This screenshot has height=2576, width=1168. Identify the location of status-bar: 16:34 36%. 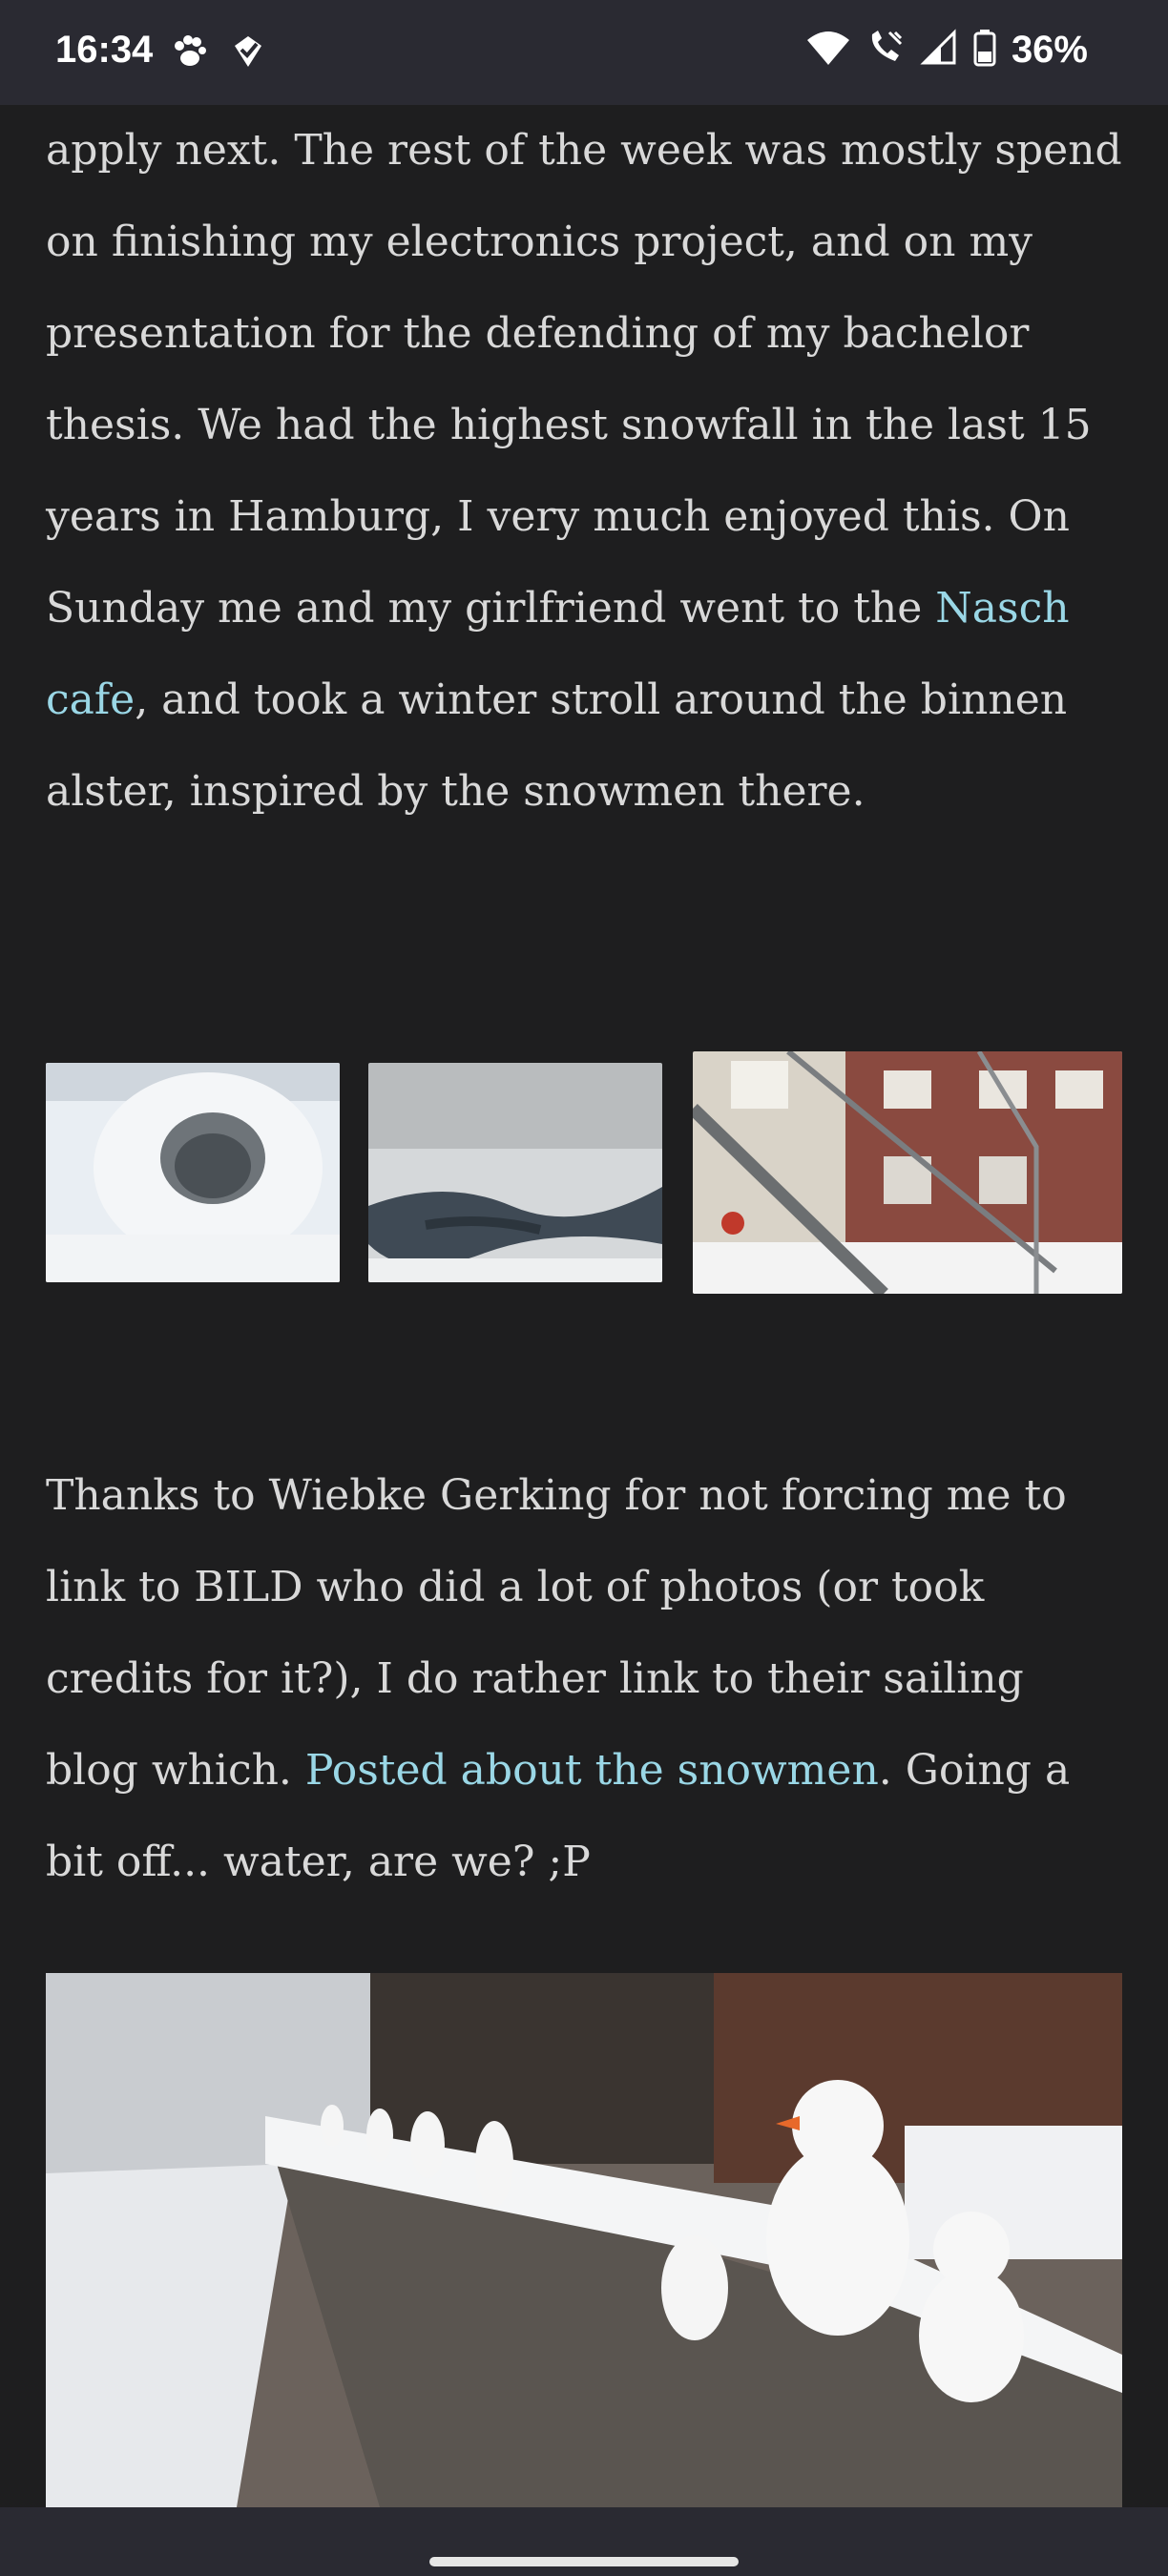
(584, 52).